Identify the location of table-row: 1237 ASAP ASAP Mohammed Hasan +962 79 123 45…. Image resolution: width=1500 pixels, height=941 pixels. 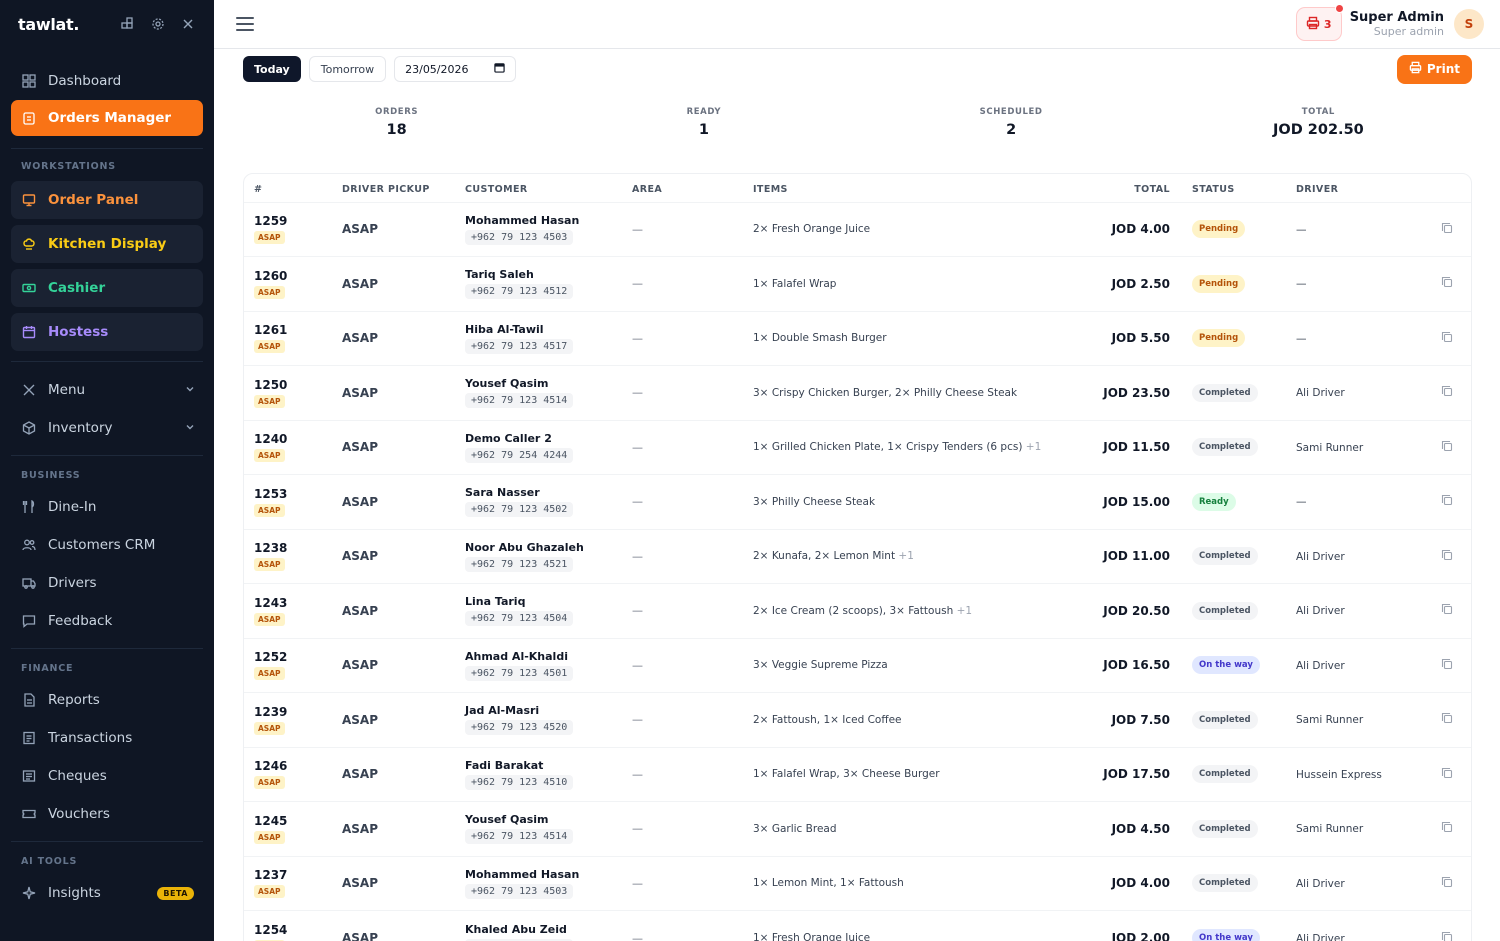
(857, 883).